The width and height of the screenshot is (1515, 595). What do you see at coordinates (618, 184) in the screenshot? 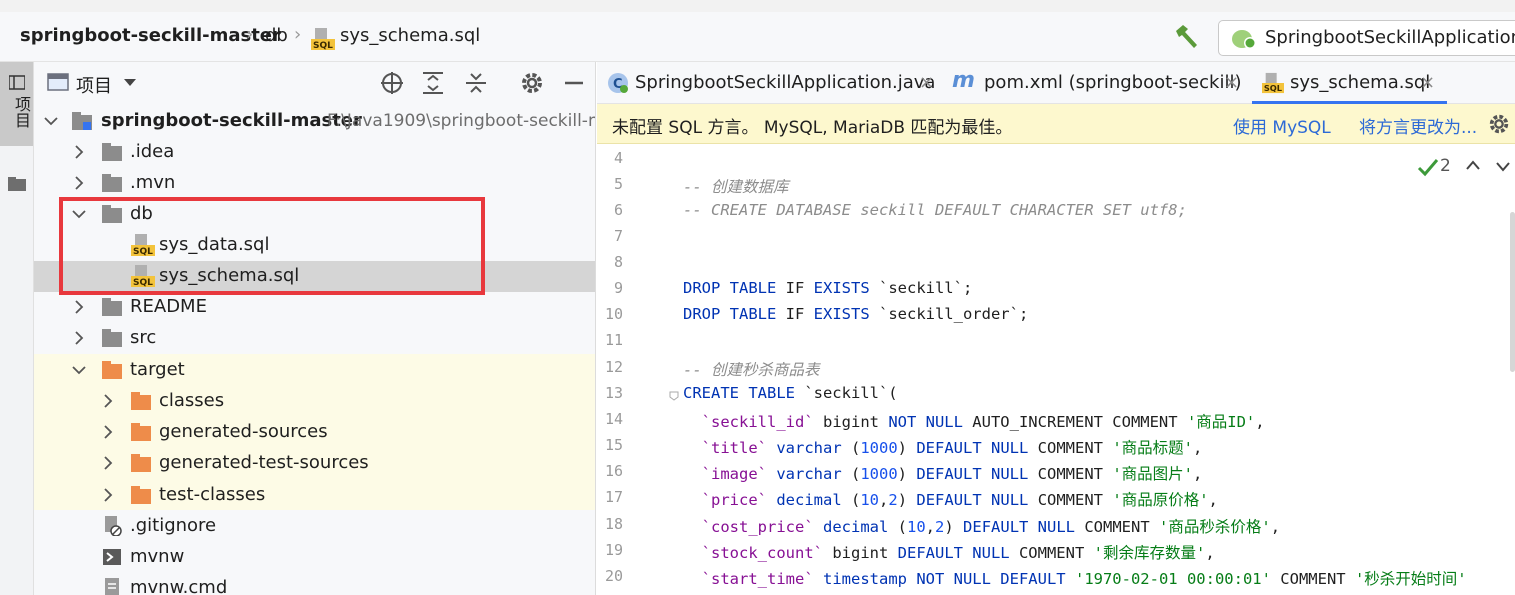
I see `line-number: 5` at bounding box center [618, 184].